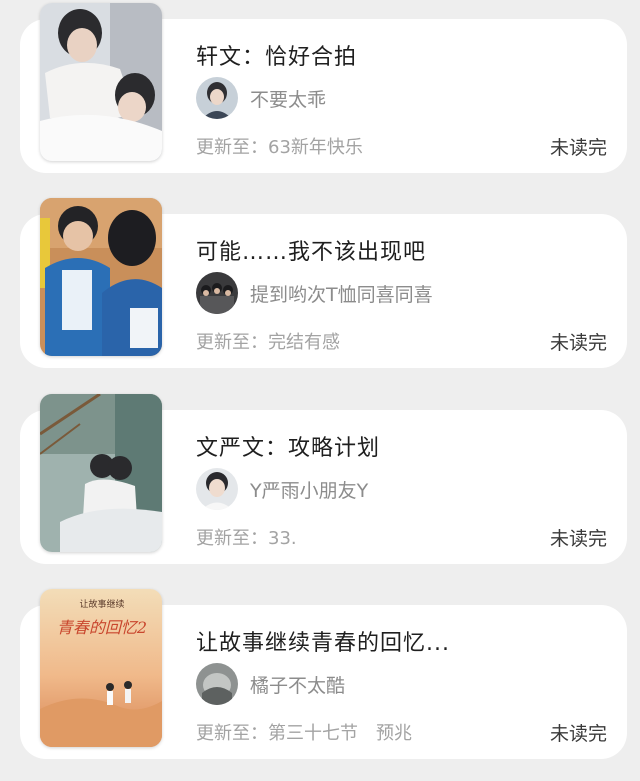 The height and width of the screenshot is (781, 640). What do you see at coordinates (340, 733) in the screenshot?
I see `update-chapter: 第三十七节 预兆` at bounding box center [340, 733].